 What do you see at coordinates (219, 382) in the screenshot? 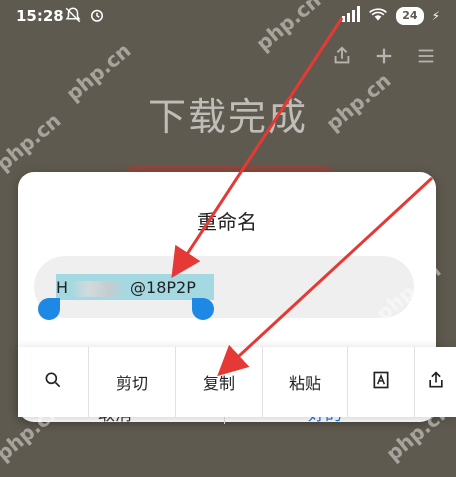
I see `copy-button: 复制` at bounding box center [219, 382].